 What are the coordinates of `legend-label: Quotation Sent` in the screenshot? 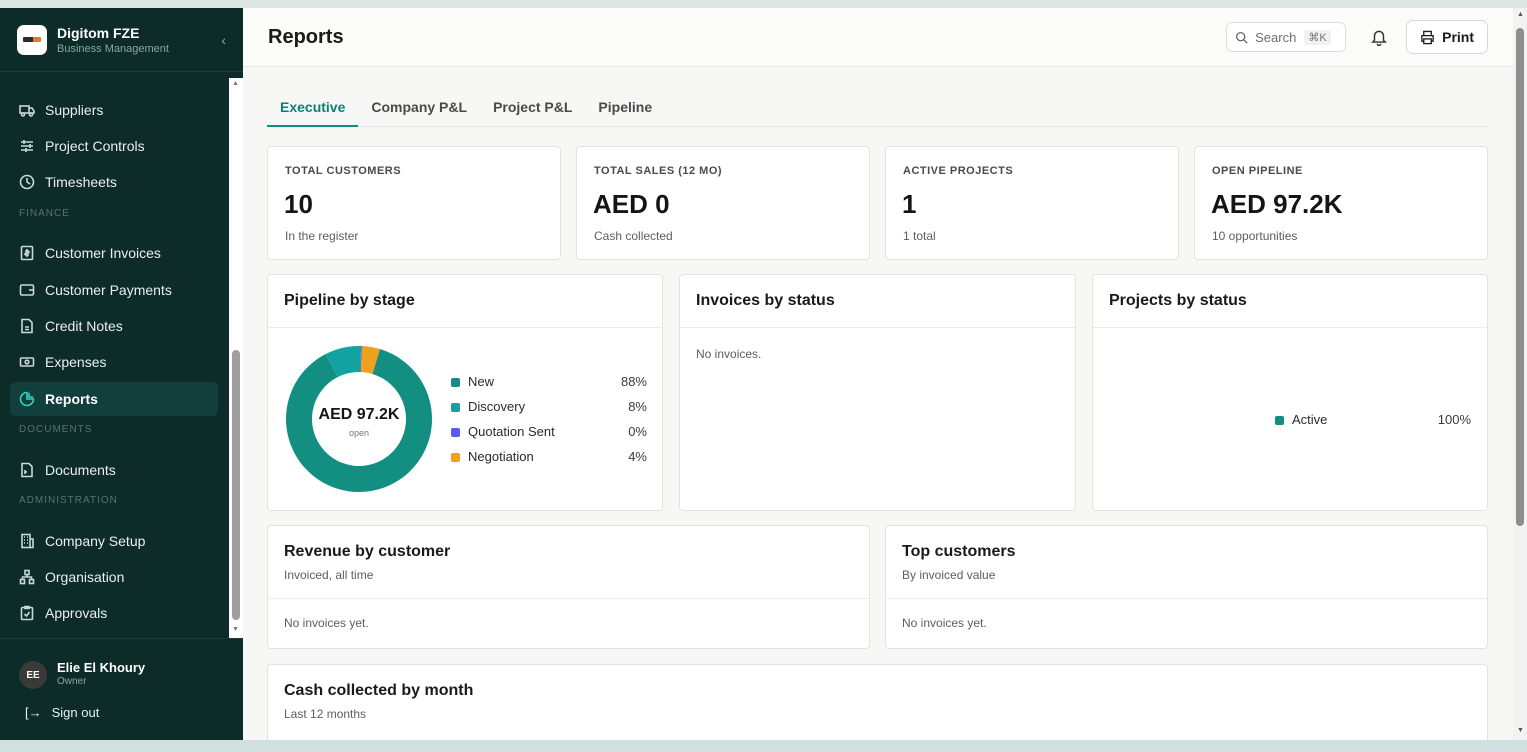 It's located at (511, 431).